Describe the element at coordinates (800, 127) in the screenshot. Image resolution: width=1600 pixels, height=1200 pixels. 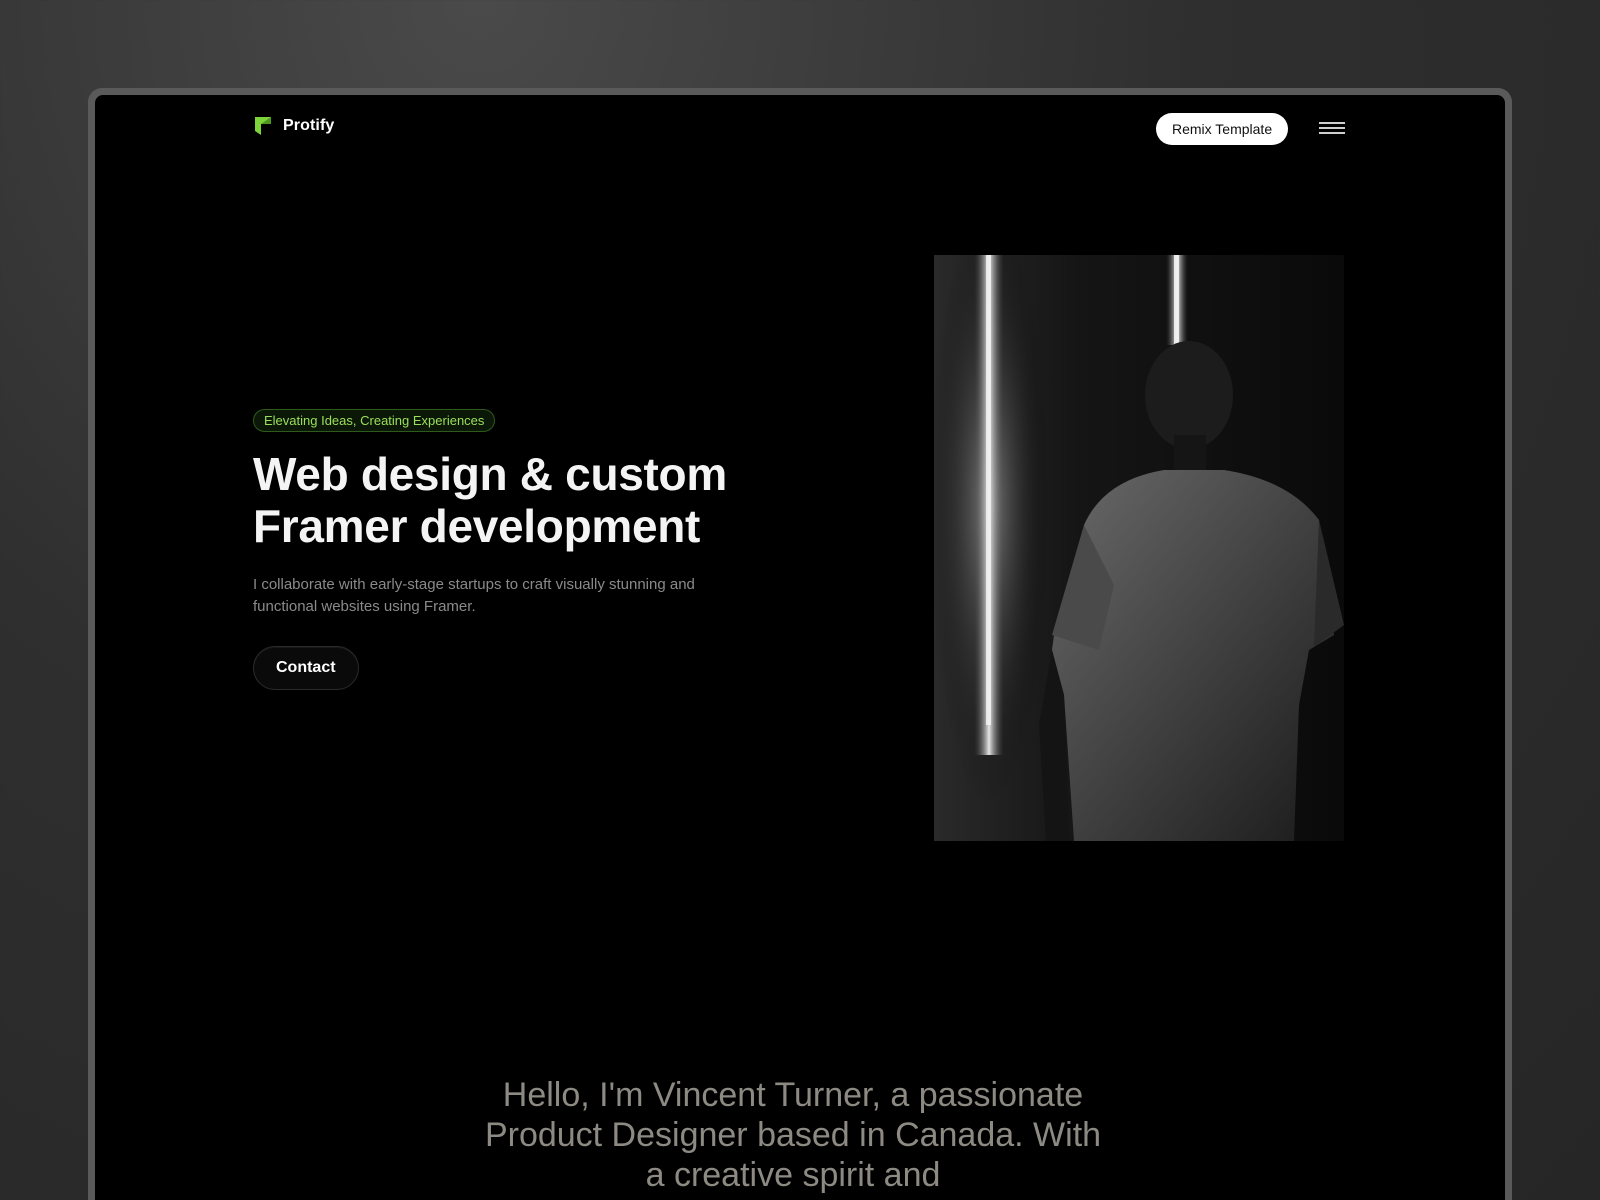
I see `top-nav: Protify Remix Template` at that location.